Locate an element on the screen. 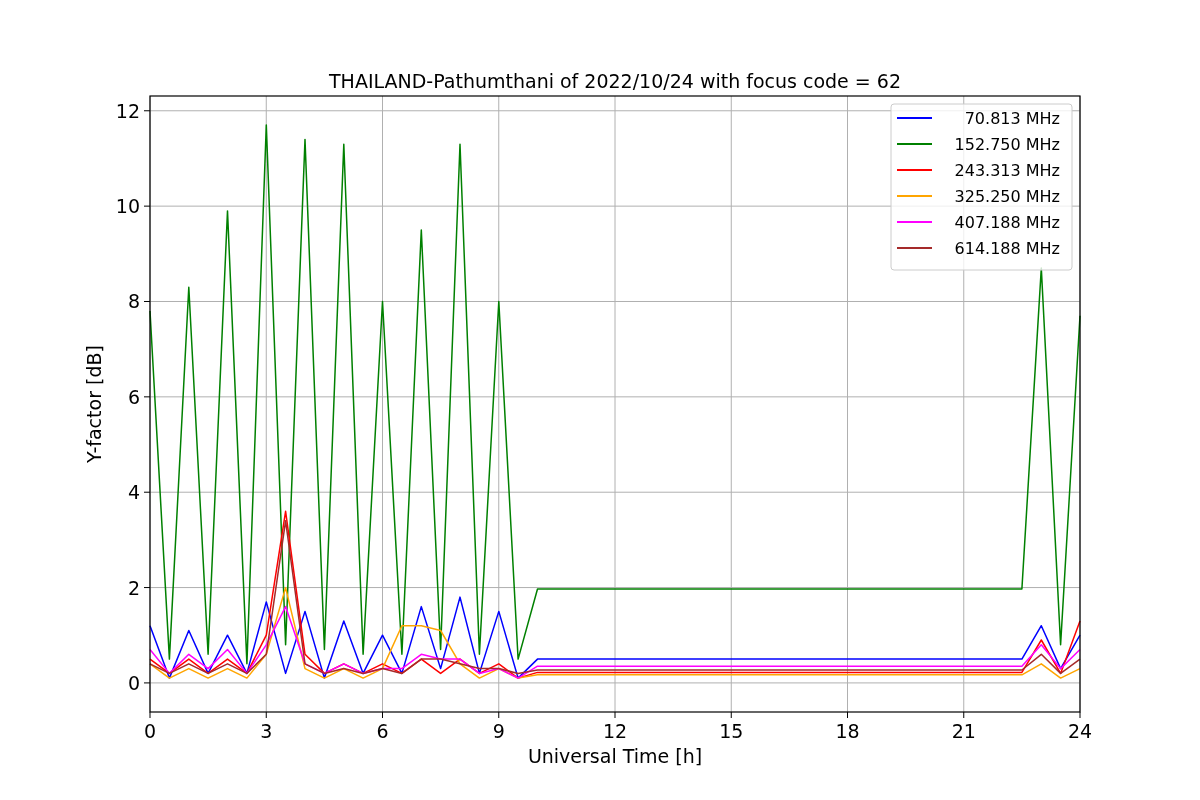 This screenshot has width=1200, height=800. x-tick-label: 24 is located at coordinates (1080, 731).